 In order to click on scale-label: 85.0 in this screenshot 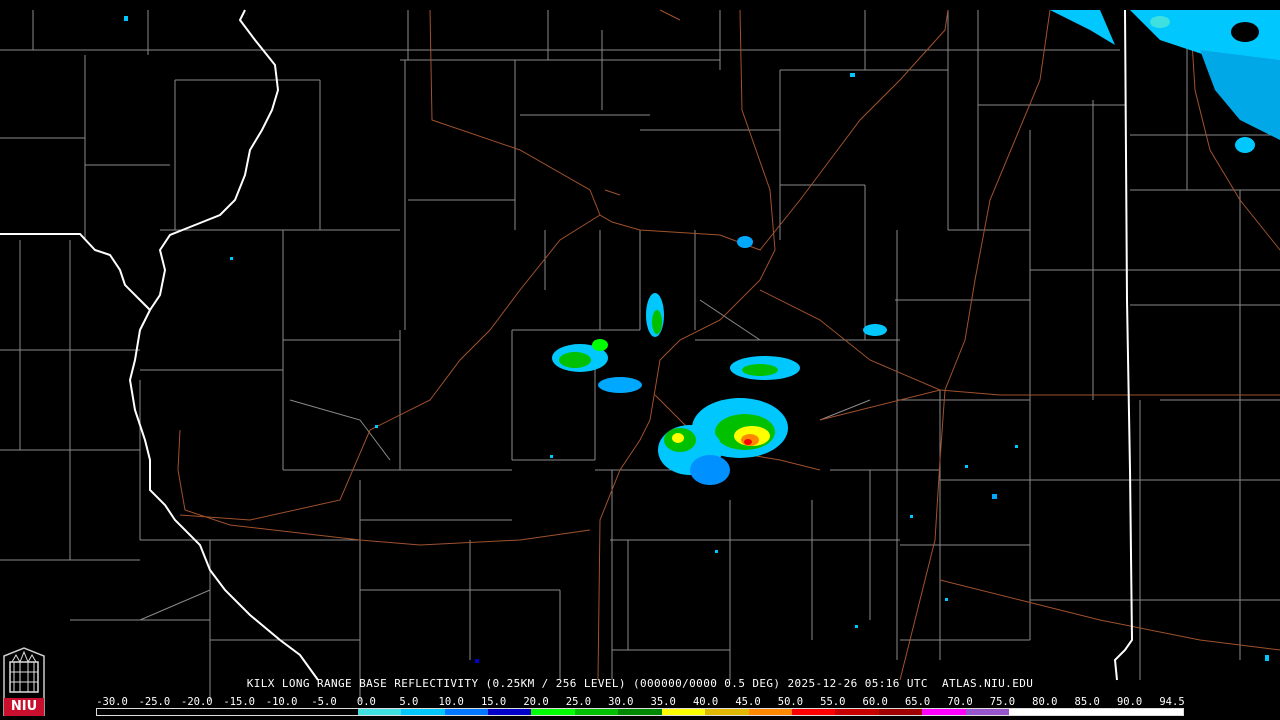, I will do `click(1087, 702)`.